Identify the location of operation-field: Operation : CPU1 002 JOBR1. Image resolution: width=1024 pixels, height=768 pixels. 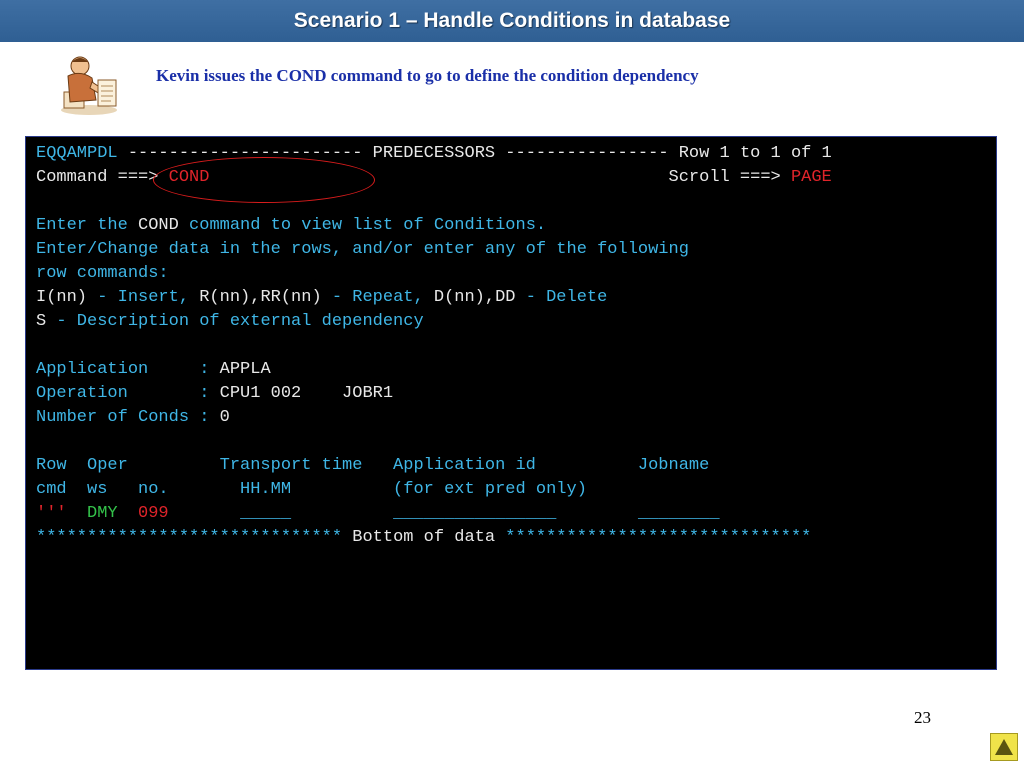
(516, 394).